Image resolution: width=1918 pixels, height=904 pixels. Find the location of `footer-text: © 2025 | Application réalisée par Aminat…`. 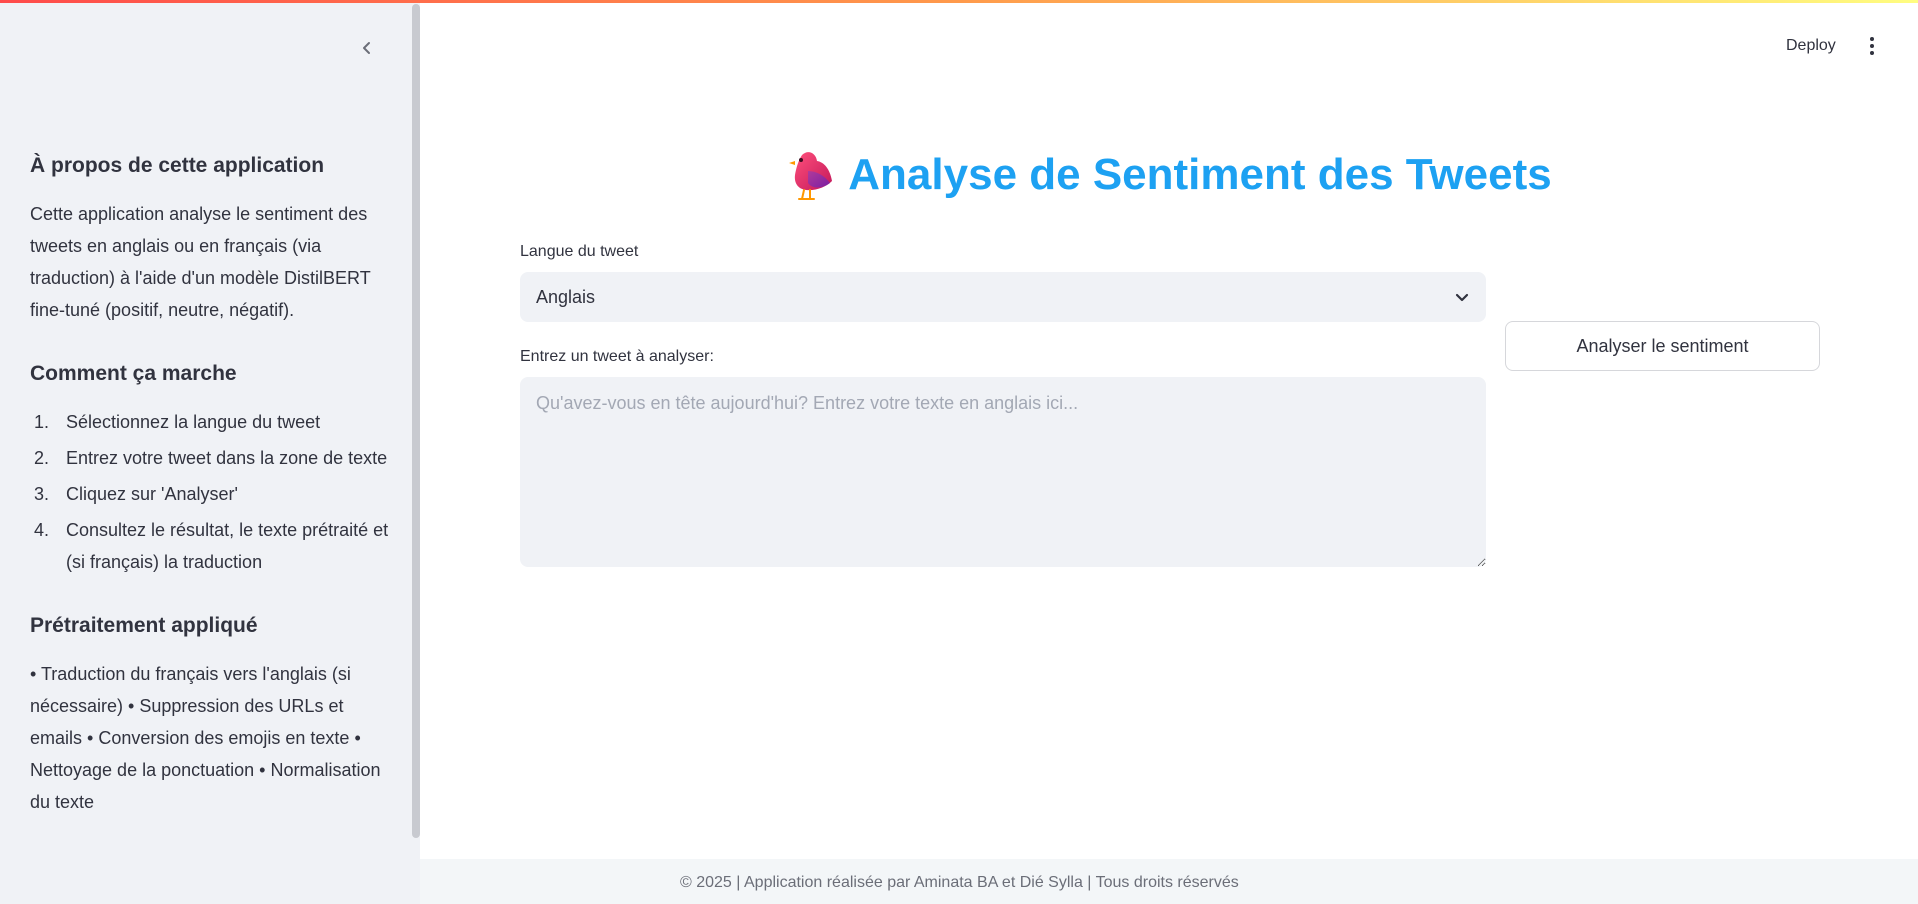

footer-text: © 2025 | Application réalisée par Aminat… is located at coordinates (959, 882).